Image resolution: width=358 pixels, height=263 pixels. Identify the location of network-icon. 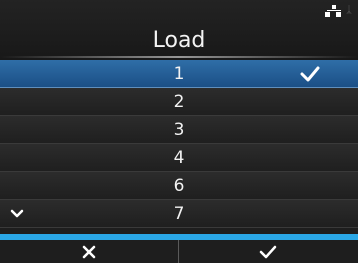
(334, 11).